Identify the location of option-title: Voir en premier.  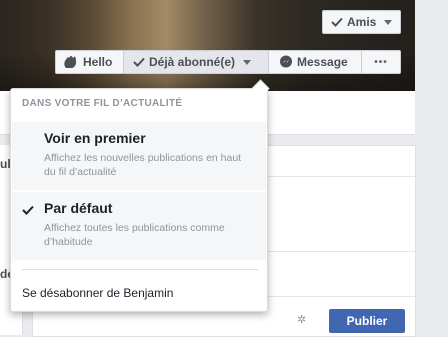
(95, 138).